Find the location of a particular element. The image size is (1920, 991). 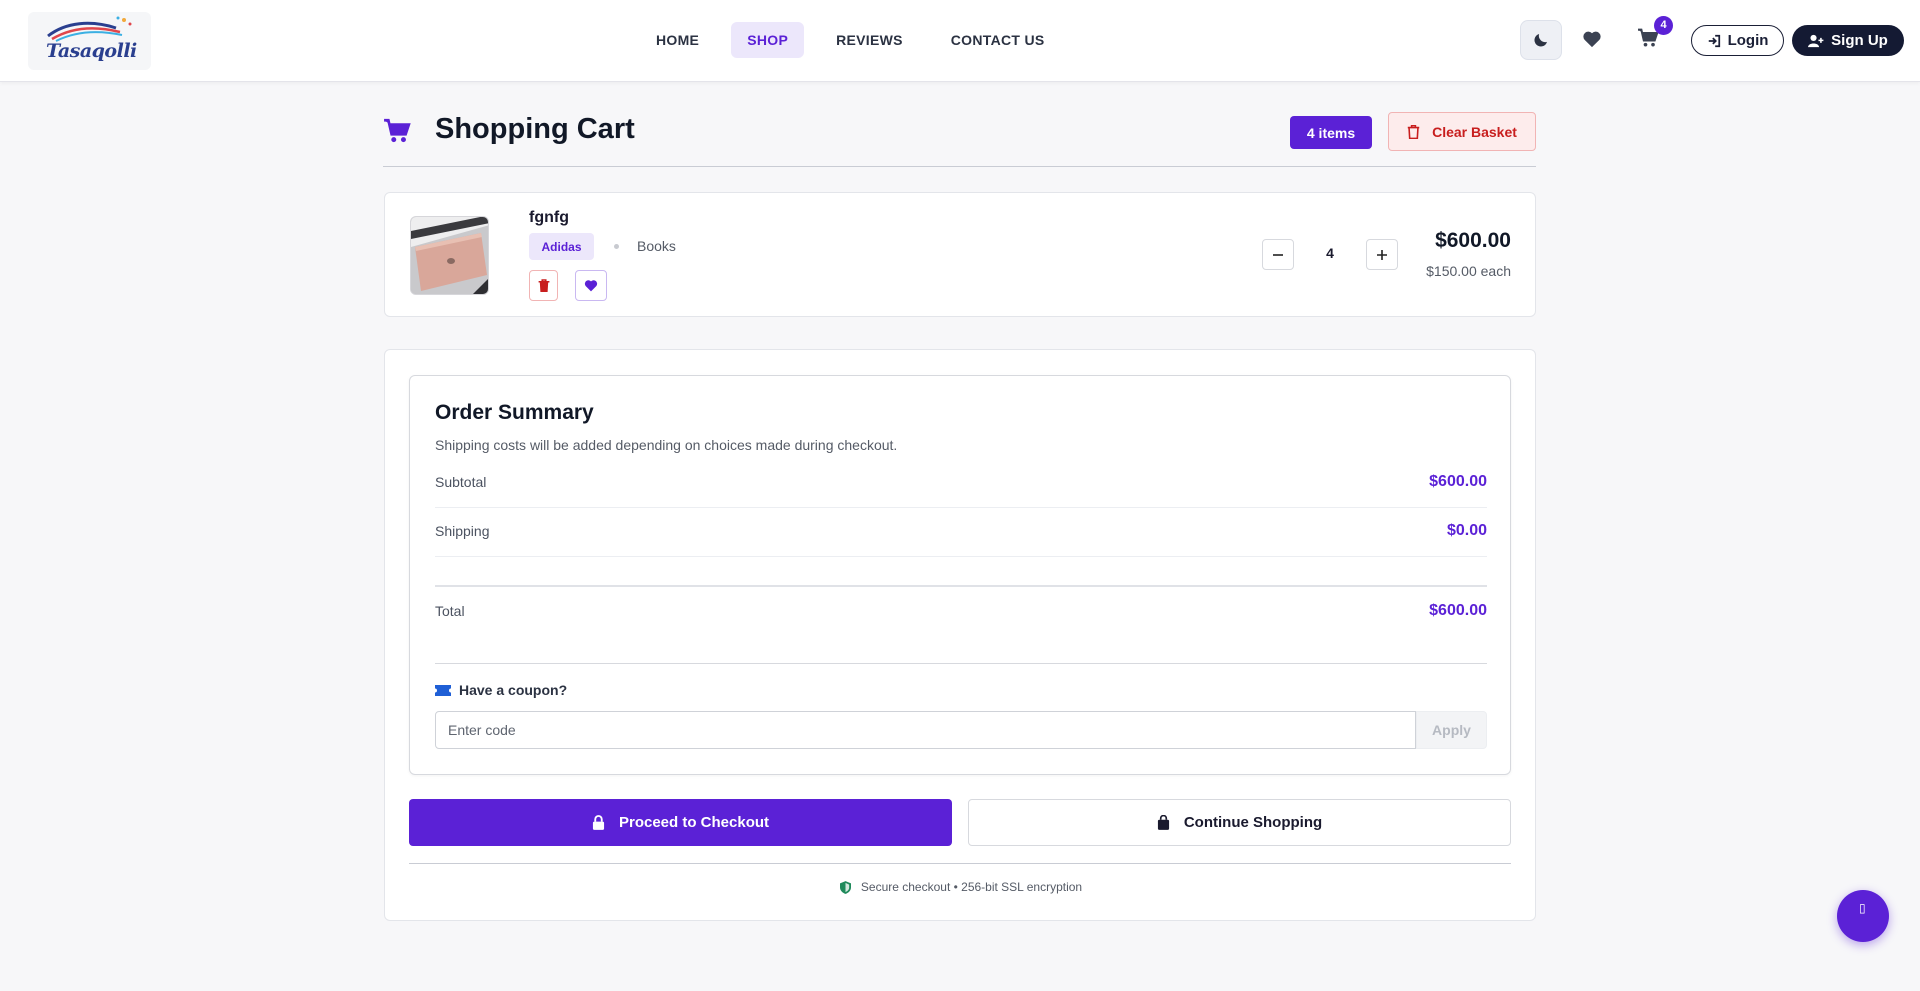

login-label: Login is located at coordinates (1748, 40).